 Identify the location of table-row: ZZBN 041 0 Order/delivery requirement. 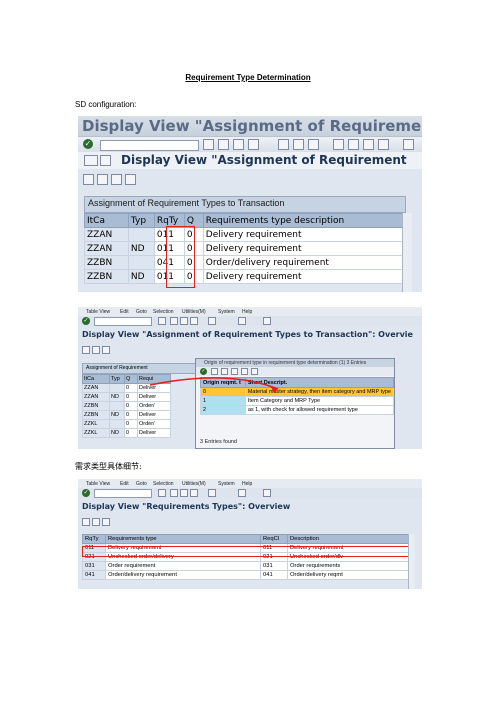
(244, 262).